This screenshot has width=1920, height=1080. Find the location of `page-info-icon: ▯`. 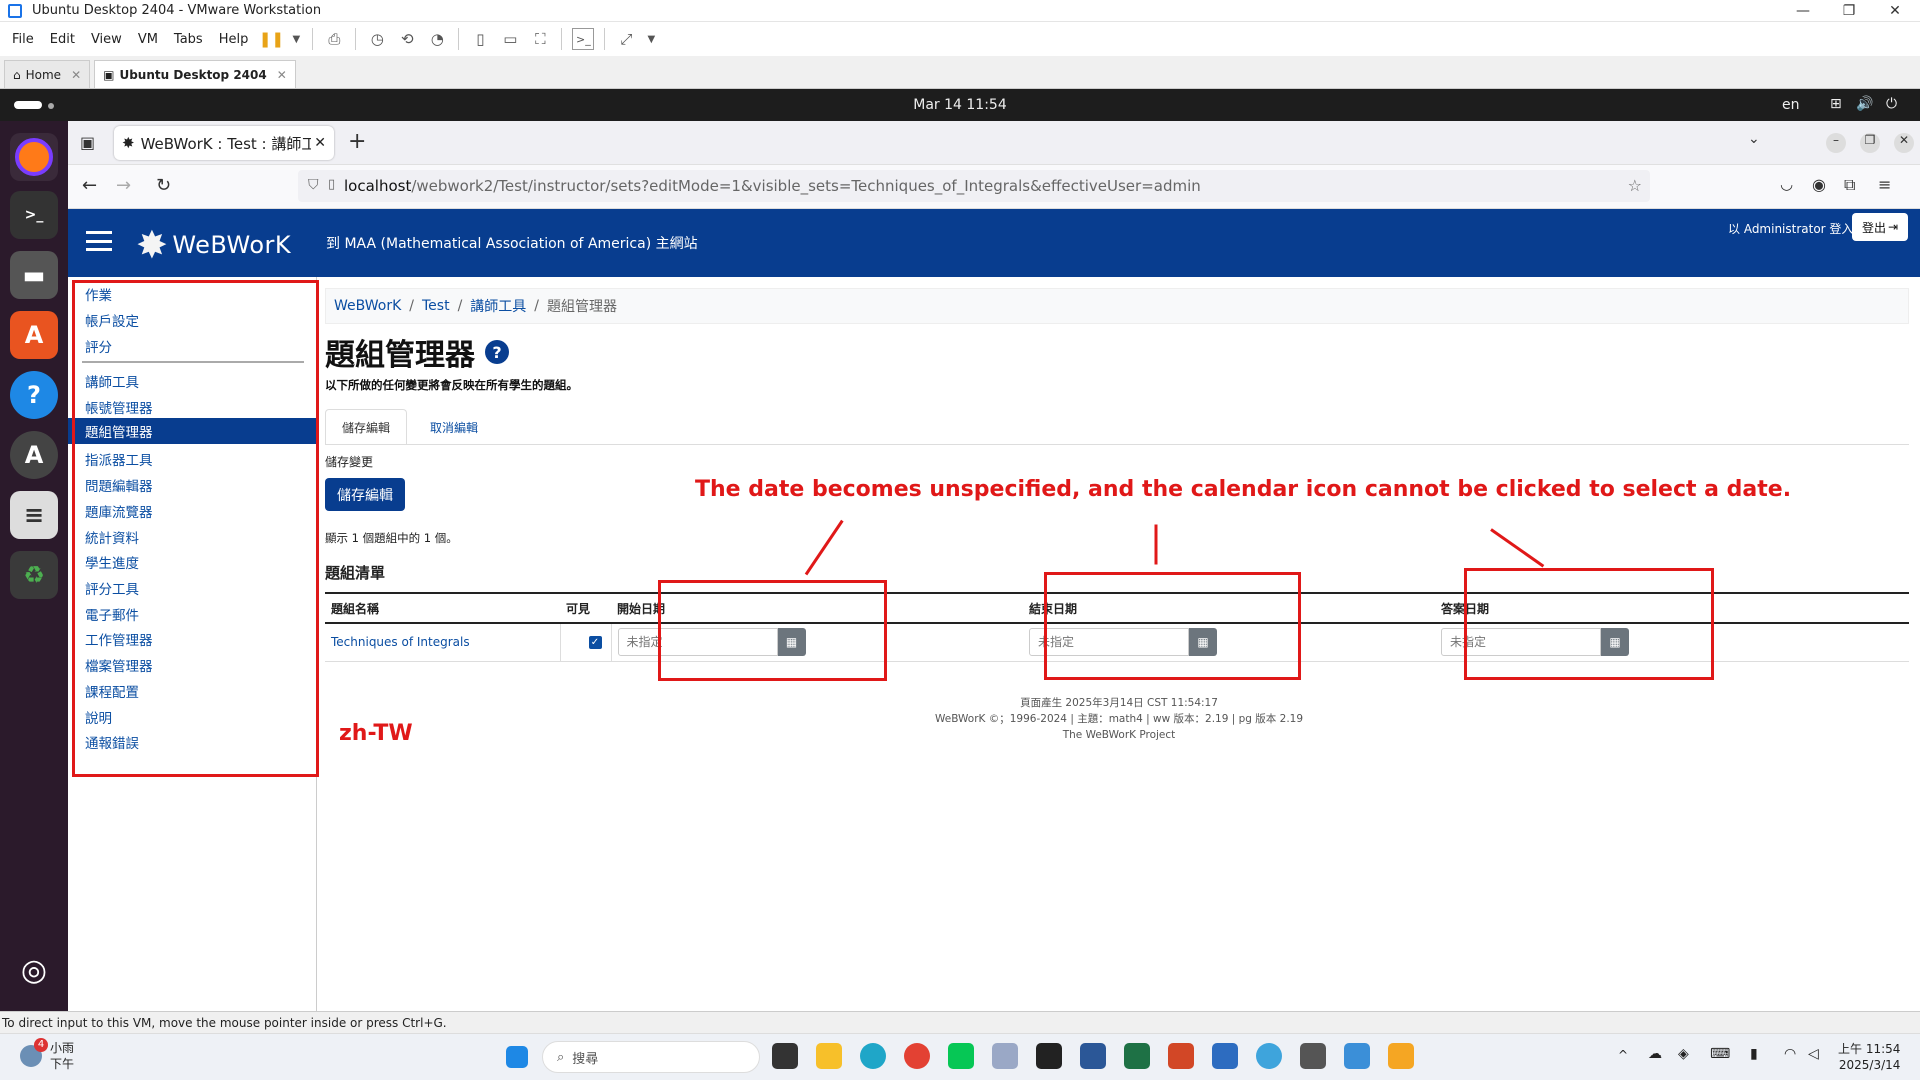

page-info-icon: ▯ is located at coordinates (331, 184).